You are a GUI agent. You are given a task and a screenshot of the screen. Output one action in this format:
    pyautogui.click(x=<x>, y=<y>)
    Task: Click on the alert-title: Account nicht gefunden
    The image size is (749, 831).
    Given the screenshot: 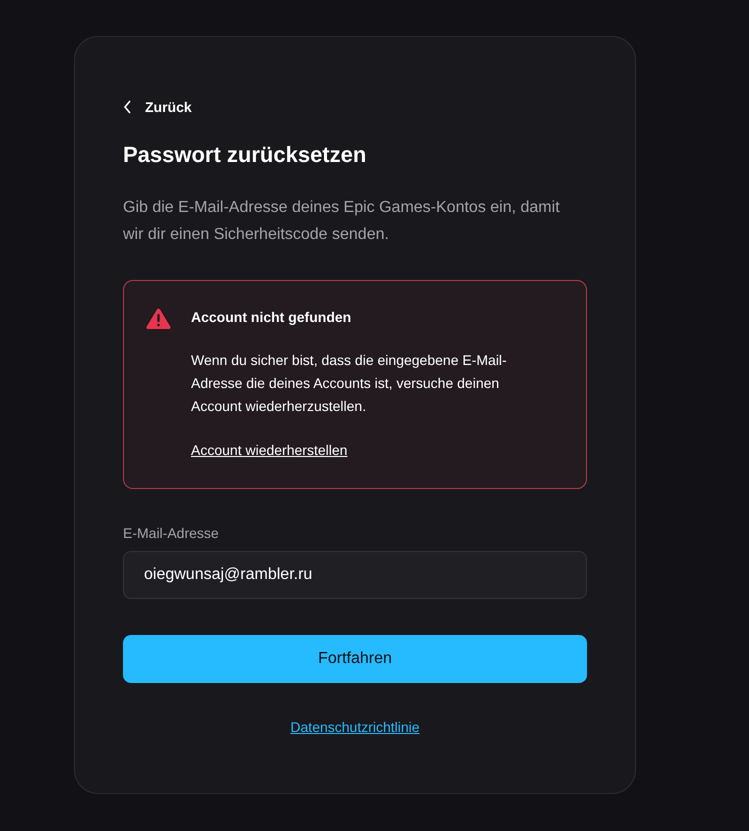 What is the action you would take?
    pyautogui.click(x=271, y=317)
    